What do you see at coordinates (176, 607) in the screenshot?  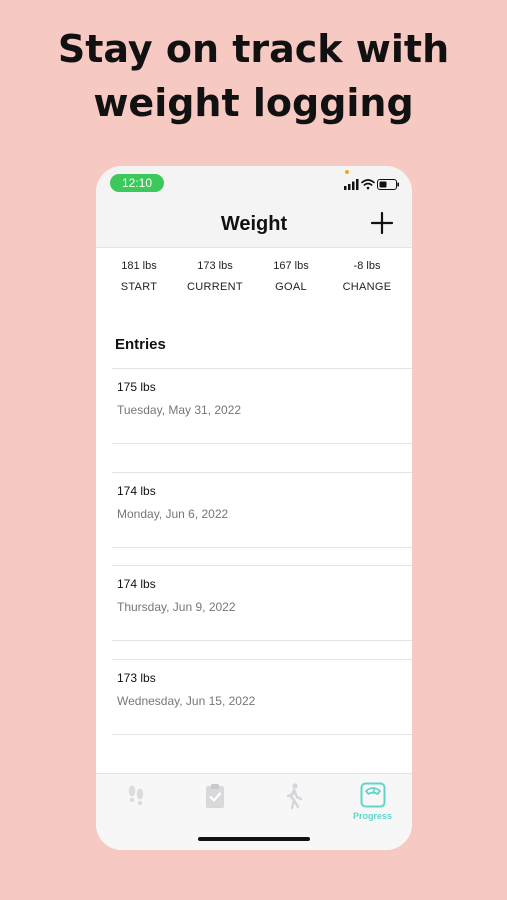 I see `entry-date: Thursday, Jun 9, 2022` at bounding box center [176, 607].